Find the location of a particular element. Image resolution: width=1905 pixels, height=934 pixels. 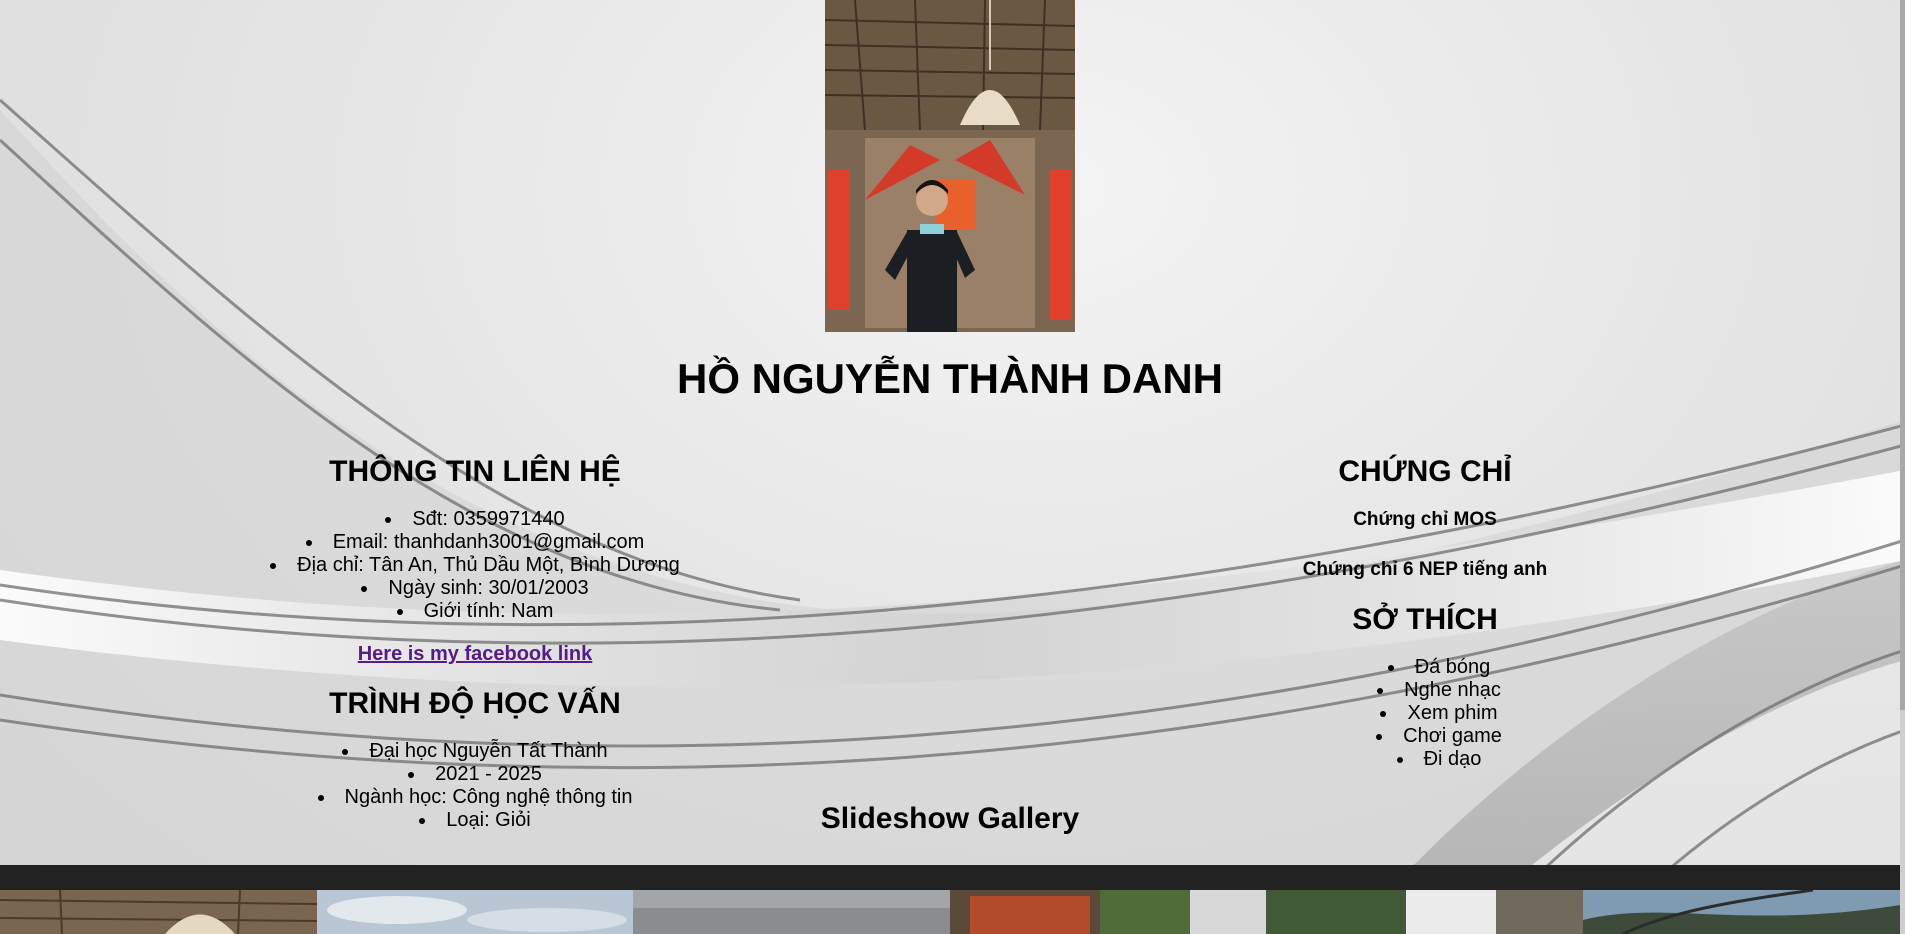

hobby-item: Chơi game is located at coordinates (1439, 736).